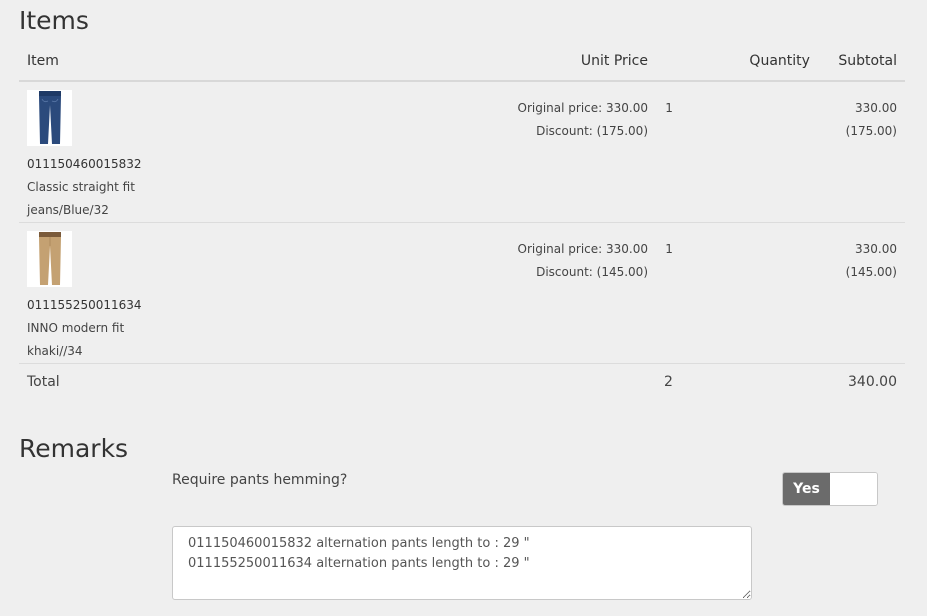 This screenshot has width=927, height=616. What do you see at coordinates (54, 20) in the screenshot?
I see `items-title: Items` at bounding box center [54, 20].